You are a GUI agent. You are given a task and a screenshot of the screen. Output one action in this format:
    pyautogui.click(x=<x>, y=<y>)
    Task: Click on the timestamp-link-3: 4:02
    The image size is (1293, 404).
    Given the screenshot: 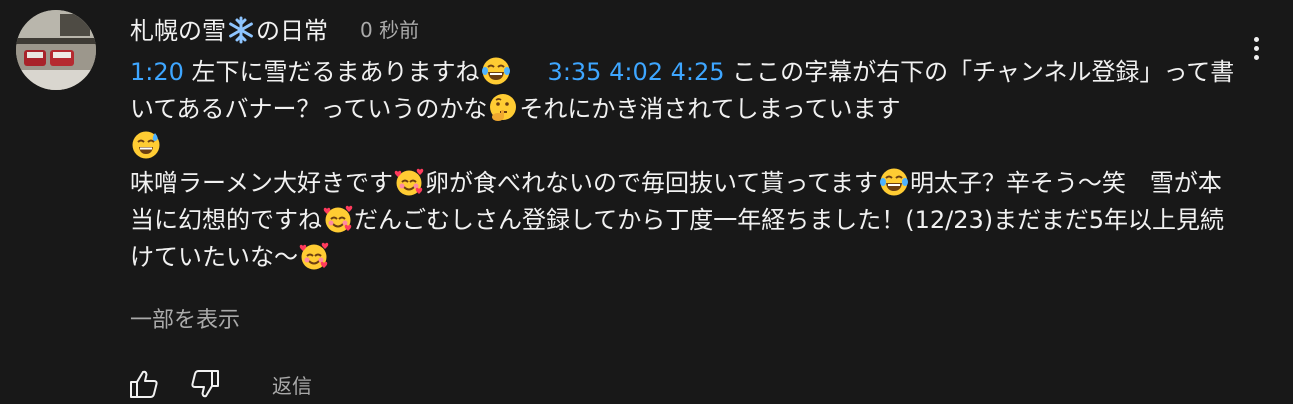 What is the action you would take?
    pyautogui.click(x=636, y=72)
    